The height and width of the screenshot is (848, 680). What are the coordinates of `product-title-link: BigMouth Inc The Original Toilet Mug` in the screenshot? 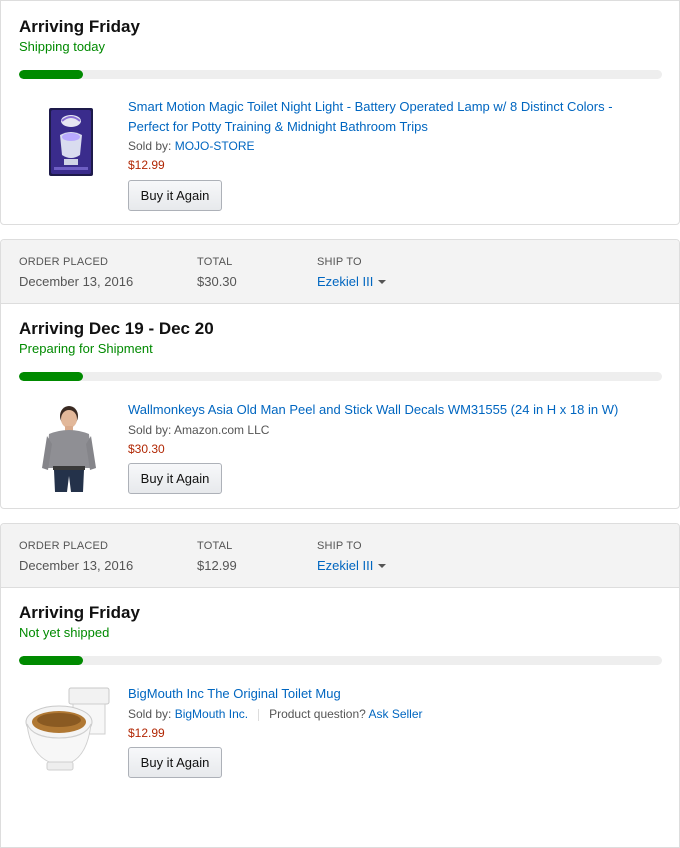 It's located at (388, 694).